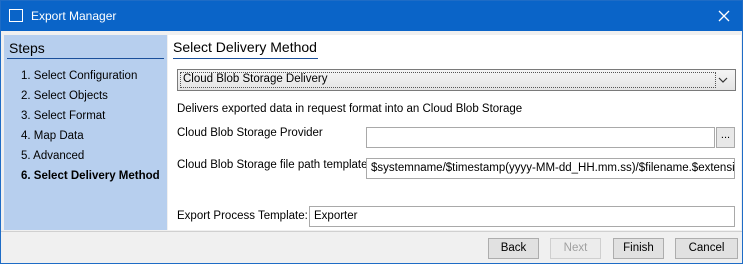  What do you see at coordinates (52, 156) in the screenshot?
I see `step-advanced: 5. Advanced` at bounding box center [52, 156].